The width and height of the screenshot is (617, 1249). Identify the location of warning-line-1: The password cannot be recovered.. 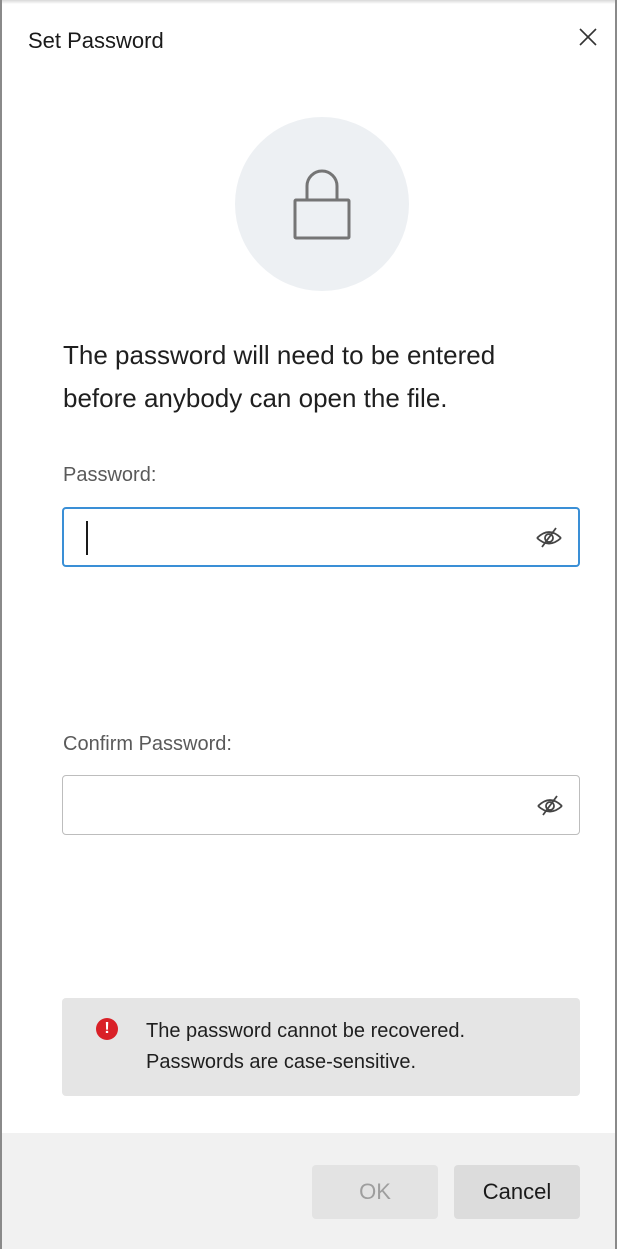
(306, 1031).